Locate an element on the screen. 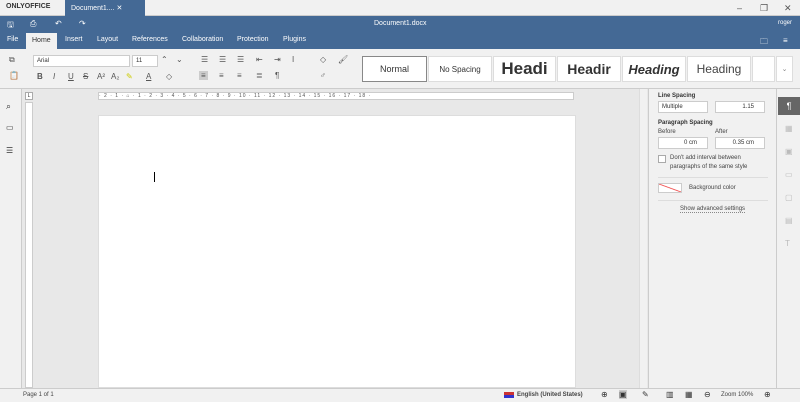 This screenshot has width=800, height=402. numbering-icon: ☰ is located at coordinates (222, 59).